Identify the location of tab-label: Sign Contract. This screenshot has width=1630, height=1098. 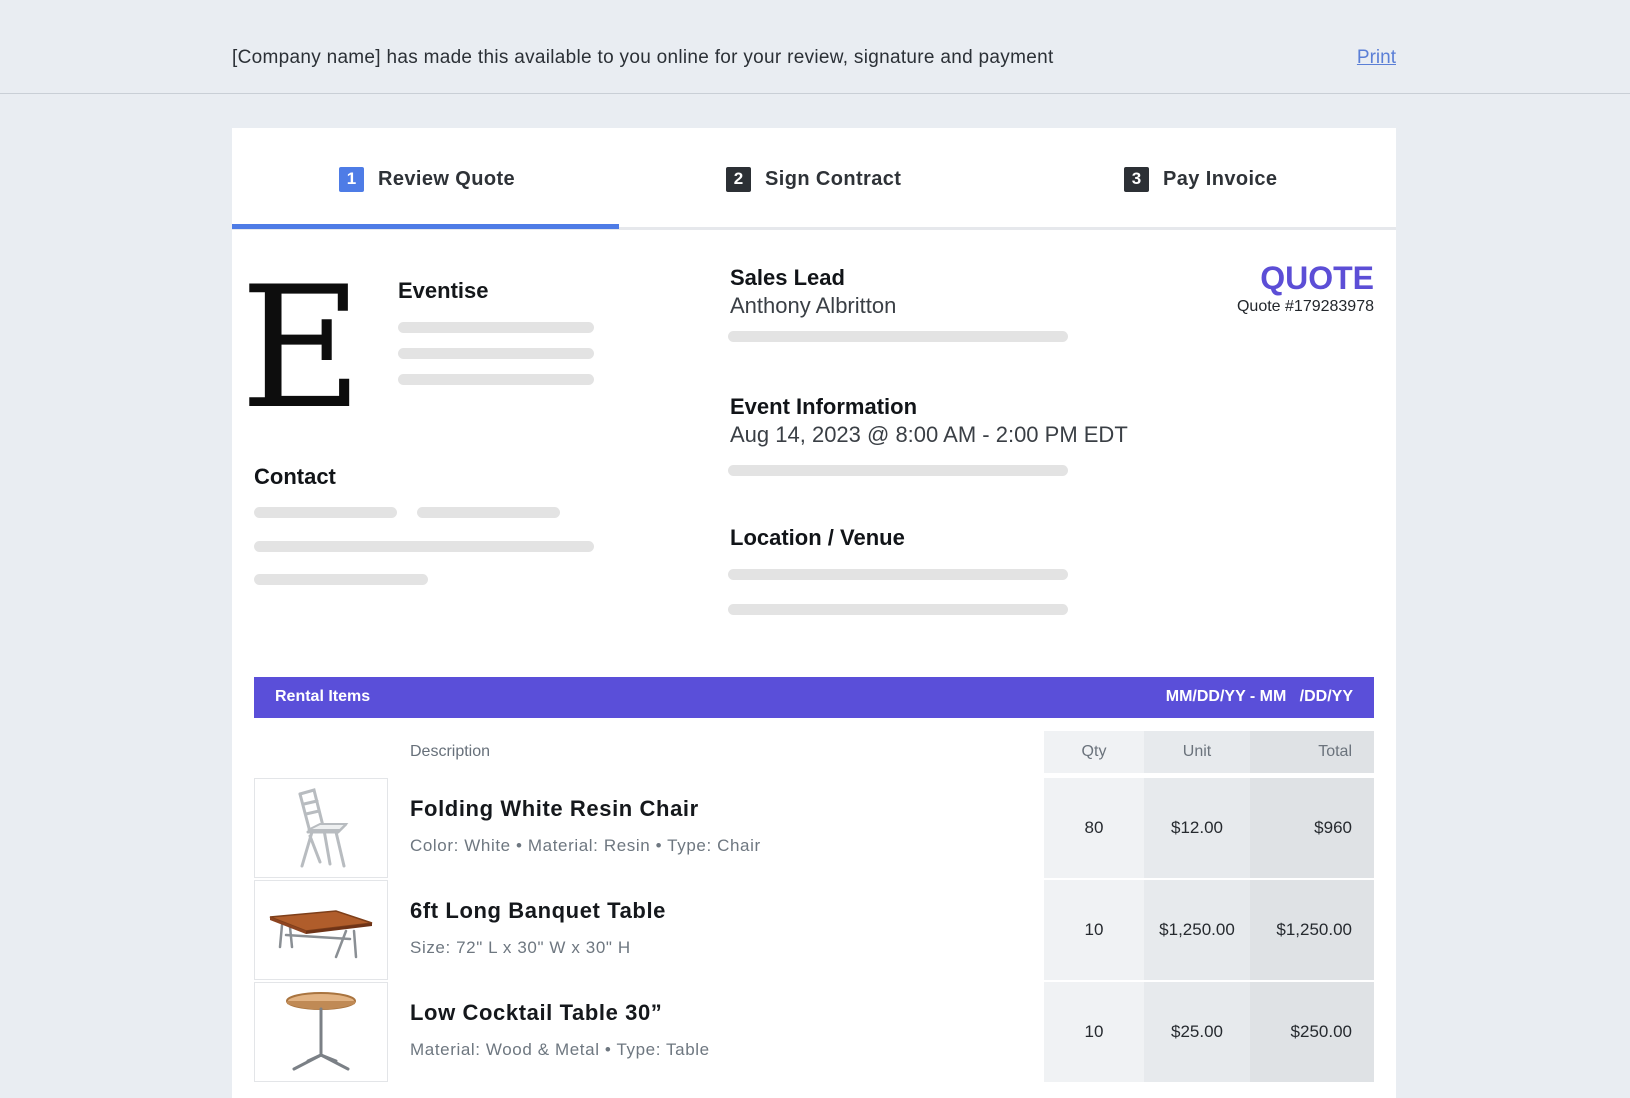
(833, 178).